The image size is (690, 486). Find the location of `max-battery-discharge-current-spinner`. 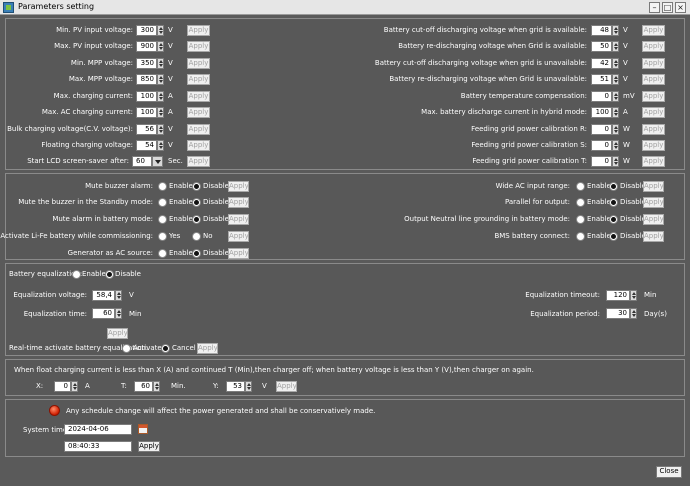

max-battery-discharge-current-spinner is located at coordinates (615, 112).